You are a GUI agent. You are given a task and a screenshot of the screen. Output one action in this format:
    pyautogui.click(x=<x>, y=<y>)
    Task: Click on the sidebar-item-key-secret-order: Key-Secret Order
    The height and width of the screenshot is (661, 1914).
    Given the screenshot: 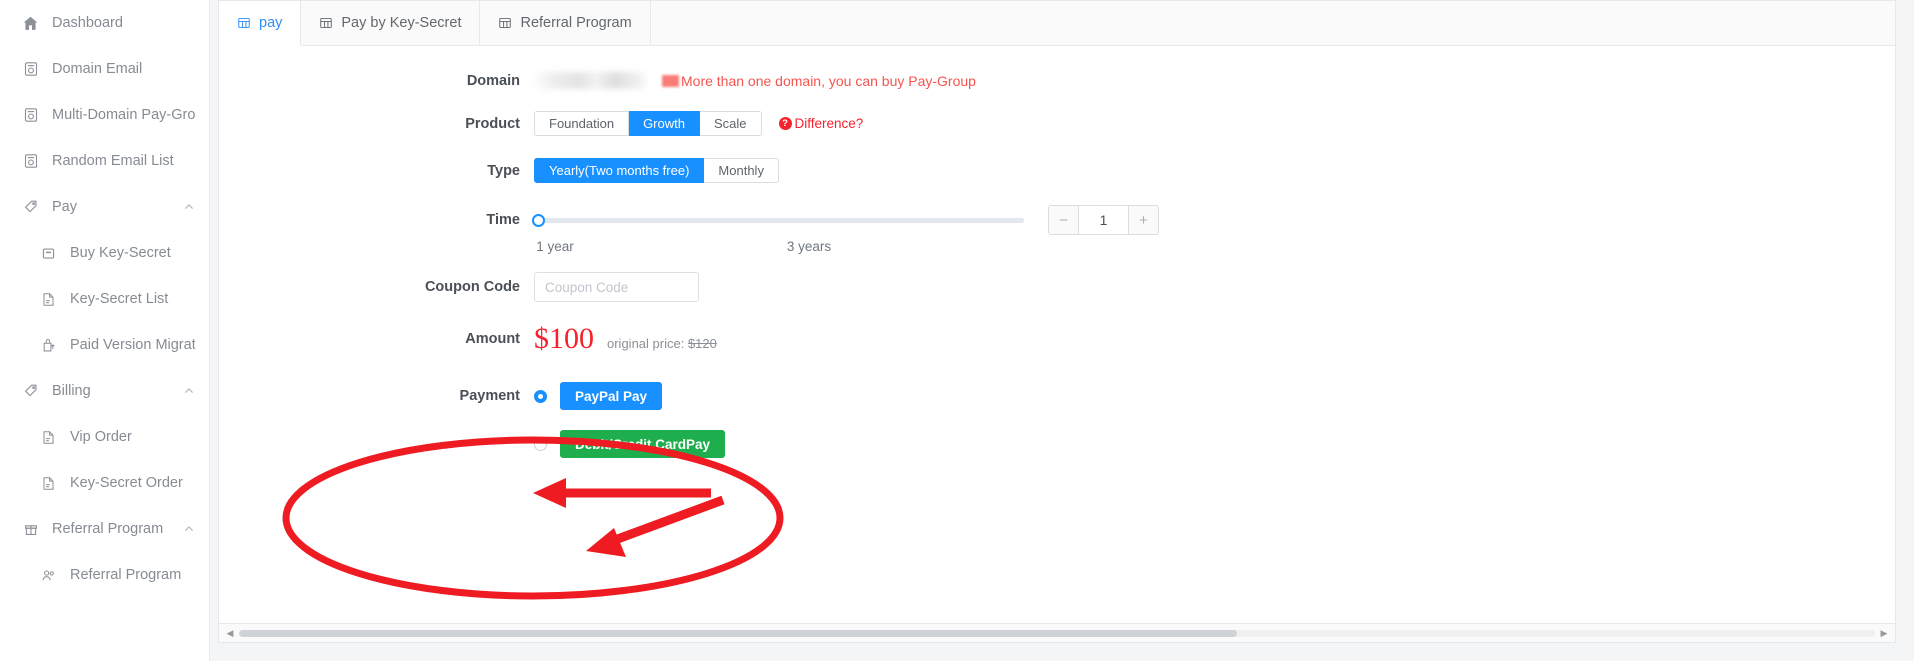 What is the action you would take?
    pyautogui.click(x=104, y=483)
    